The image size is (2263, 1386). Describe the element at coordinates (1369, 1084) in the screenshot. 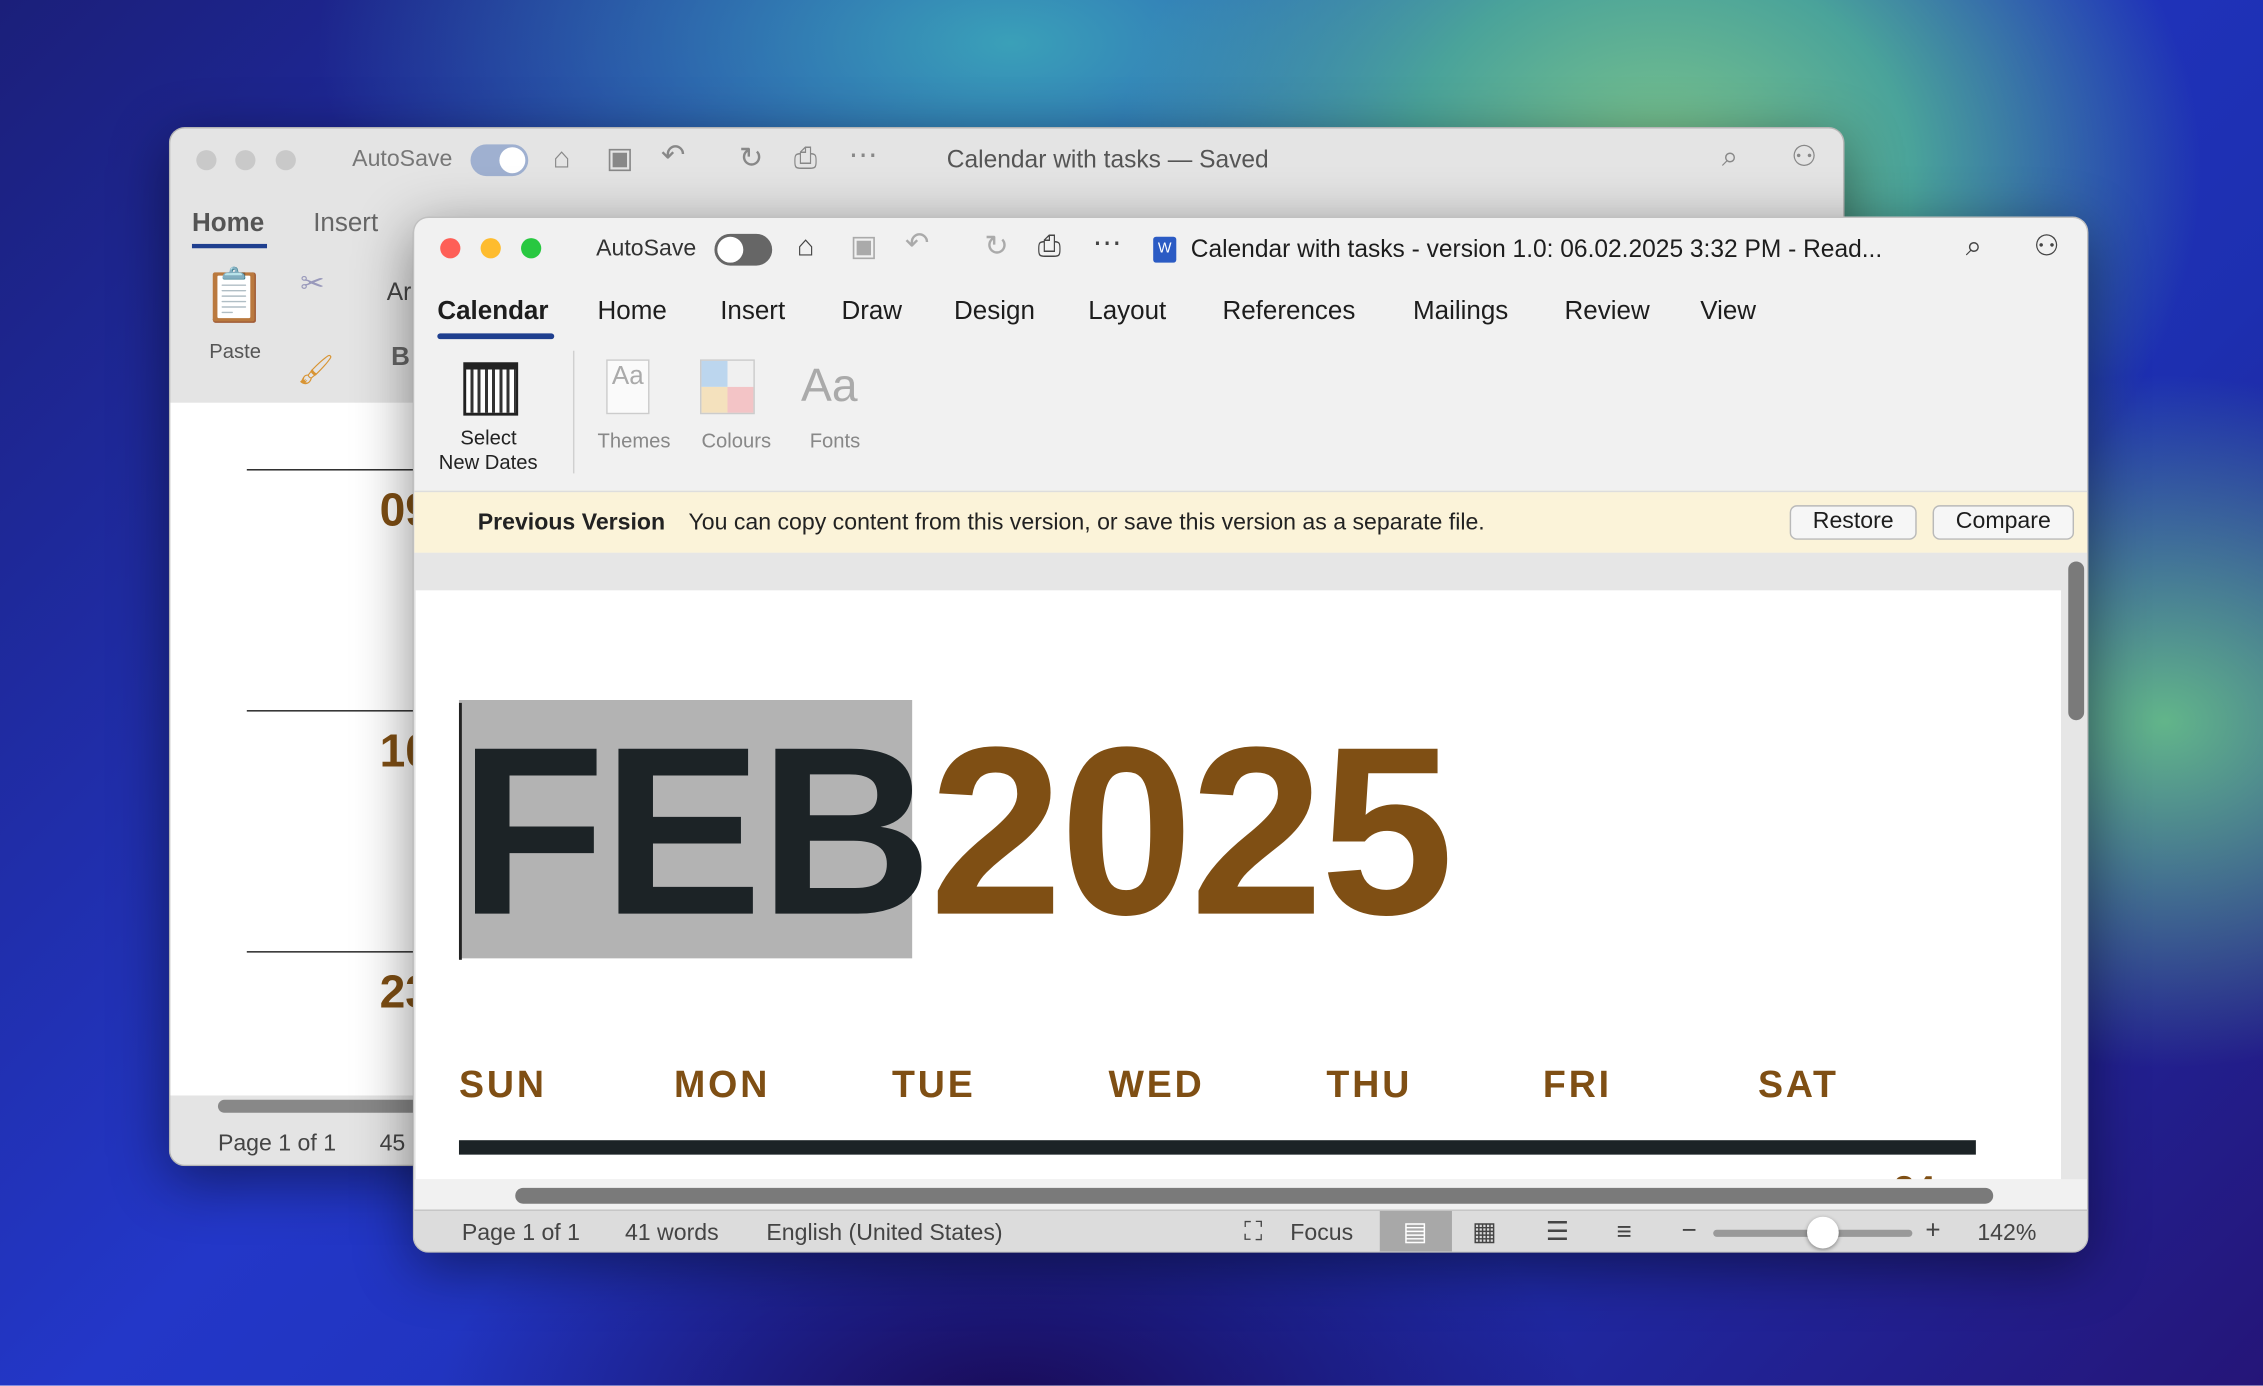

I see `day-header: THU` at that location.